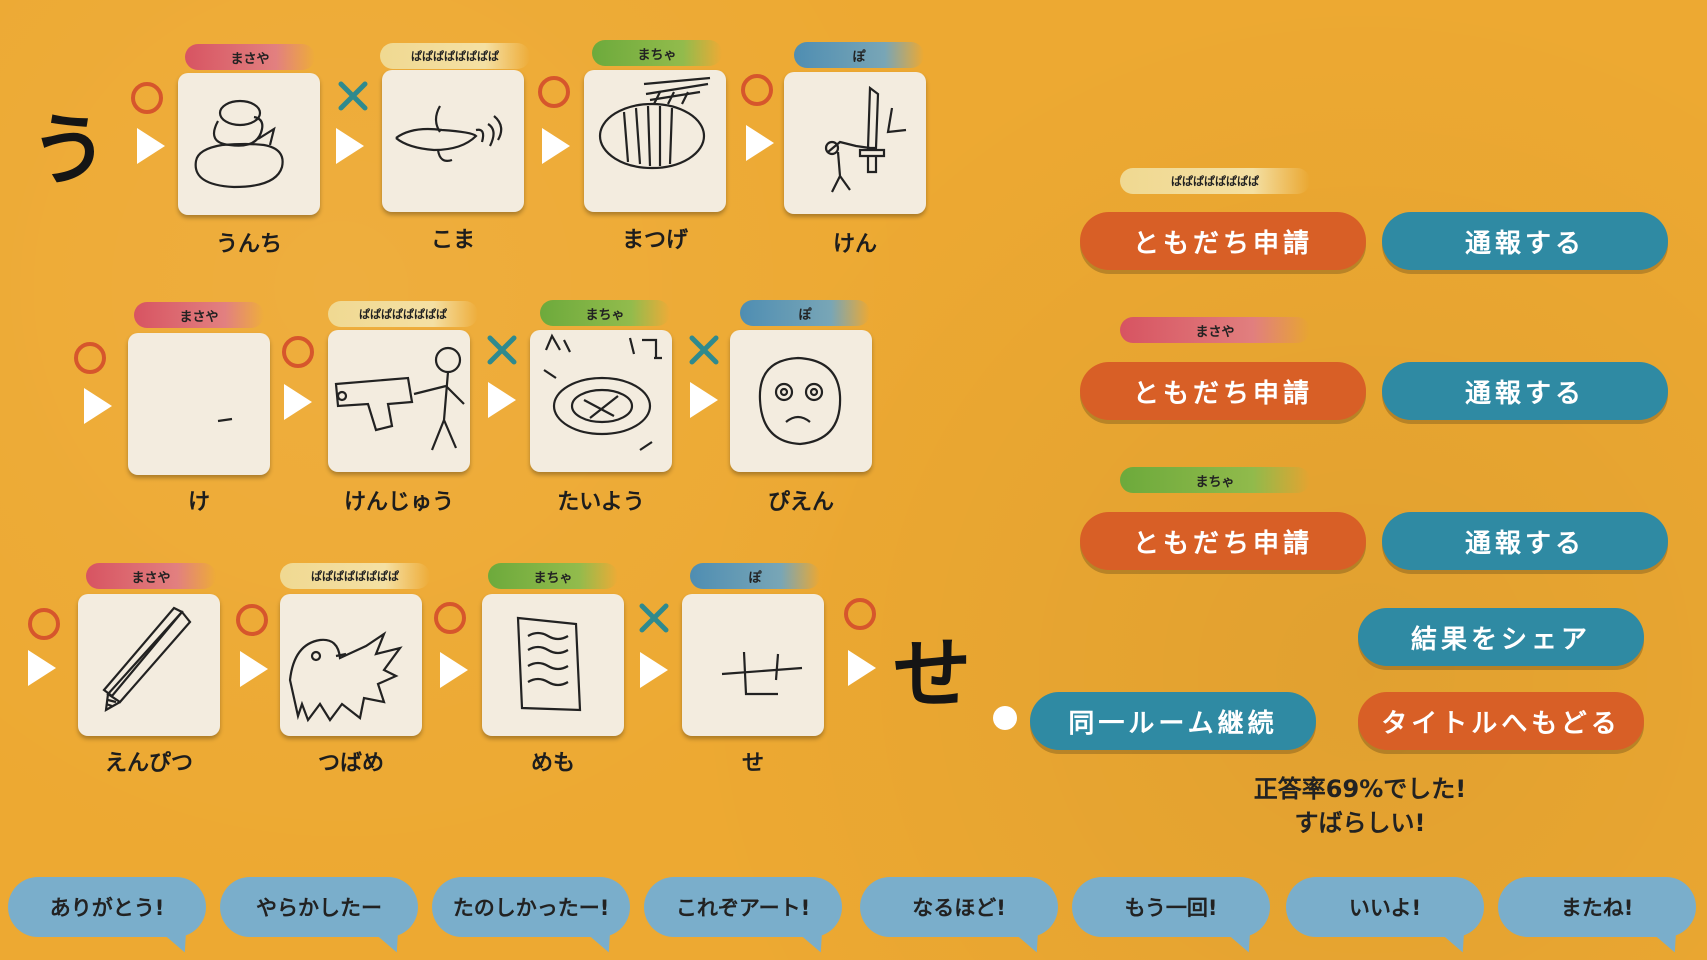 Image resolution: width=1707 pixels, height=960 pixels. I want to click on answer-word: たいよう, so click(601, 502).